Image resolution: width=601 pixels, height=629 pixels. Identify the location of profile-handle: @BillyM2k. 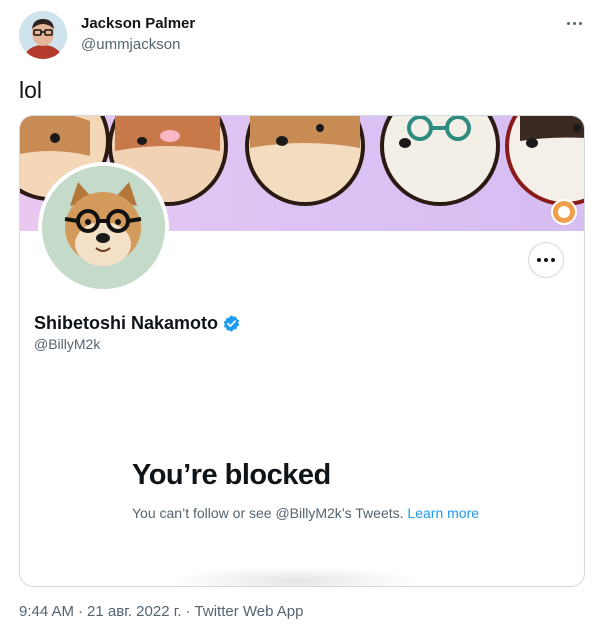
(67, 344).